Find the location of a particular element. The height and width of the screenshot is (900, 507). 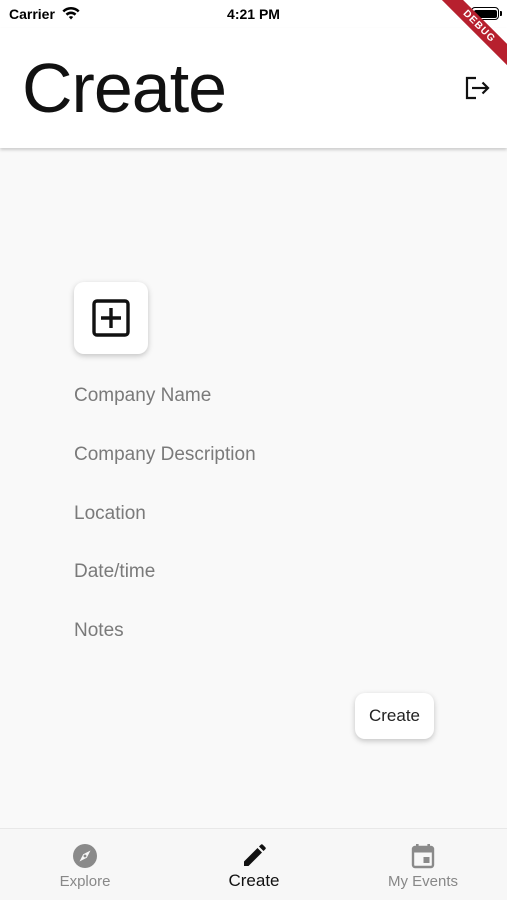

create-button: Create is located at coordinates (394, 716).